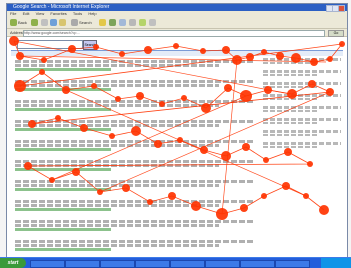 The width and height of the screenshot is (351, 268). I want to click on taskbar: start, so click(175, 262).